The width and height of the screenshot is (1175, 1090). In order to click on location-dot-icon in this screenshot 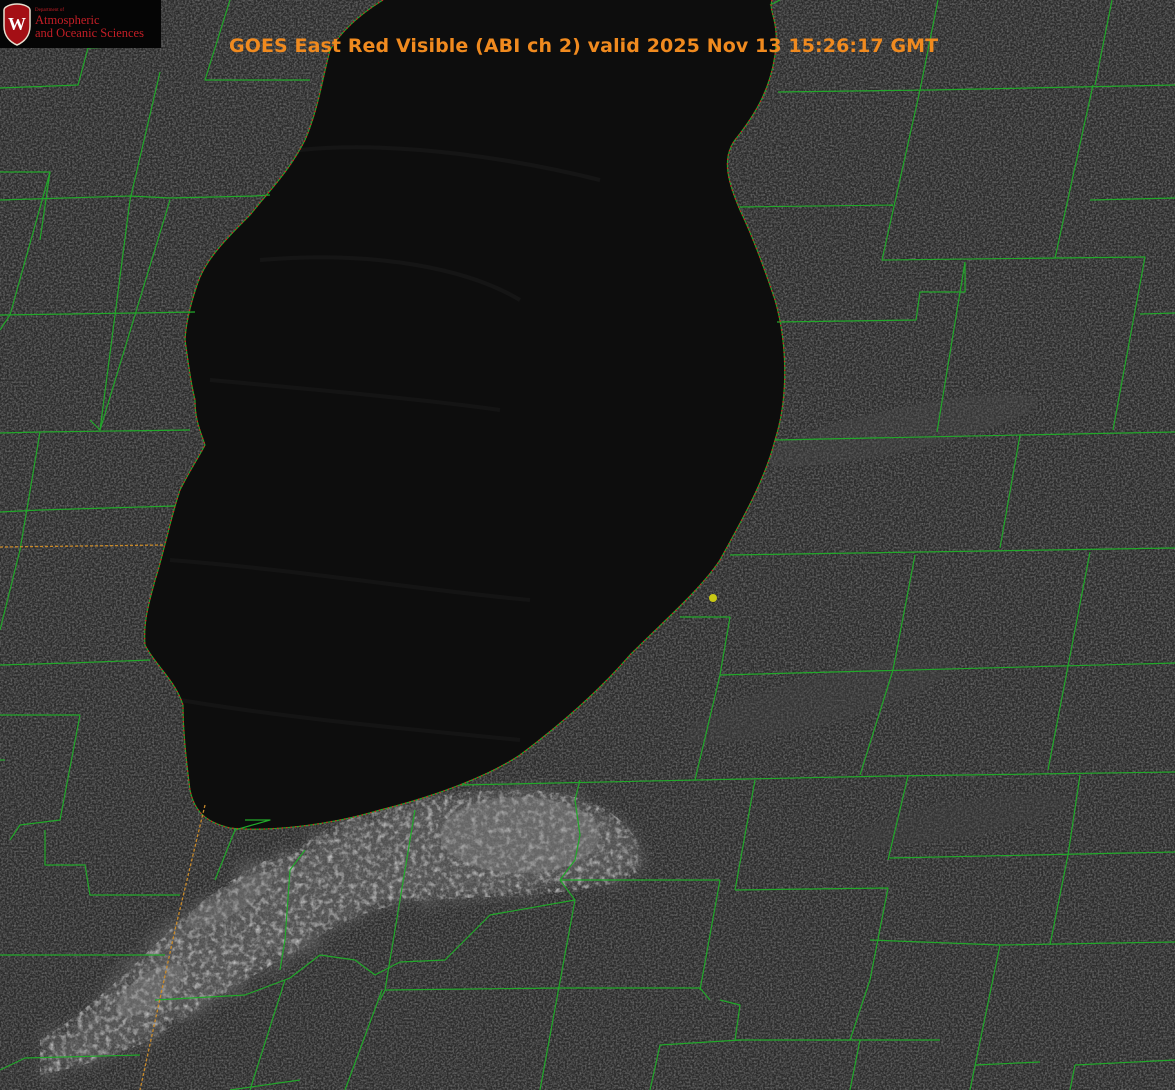, I will do `click(713, 598)`.